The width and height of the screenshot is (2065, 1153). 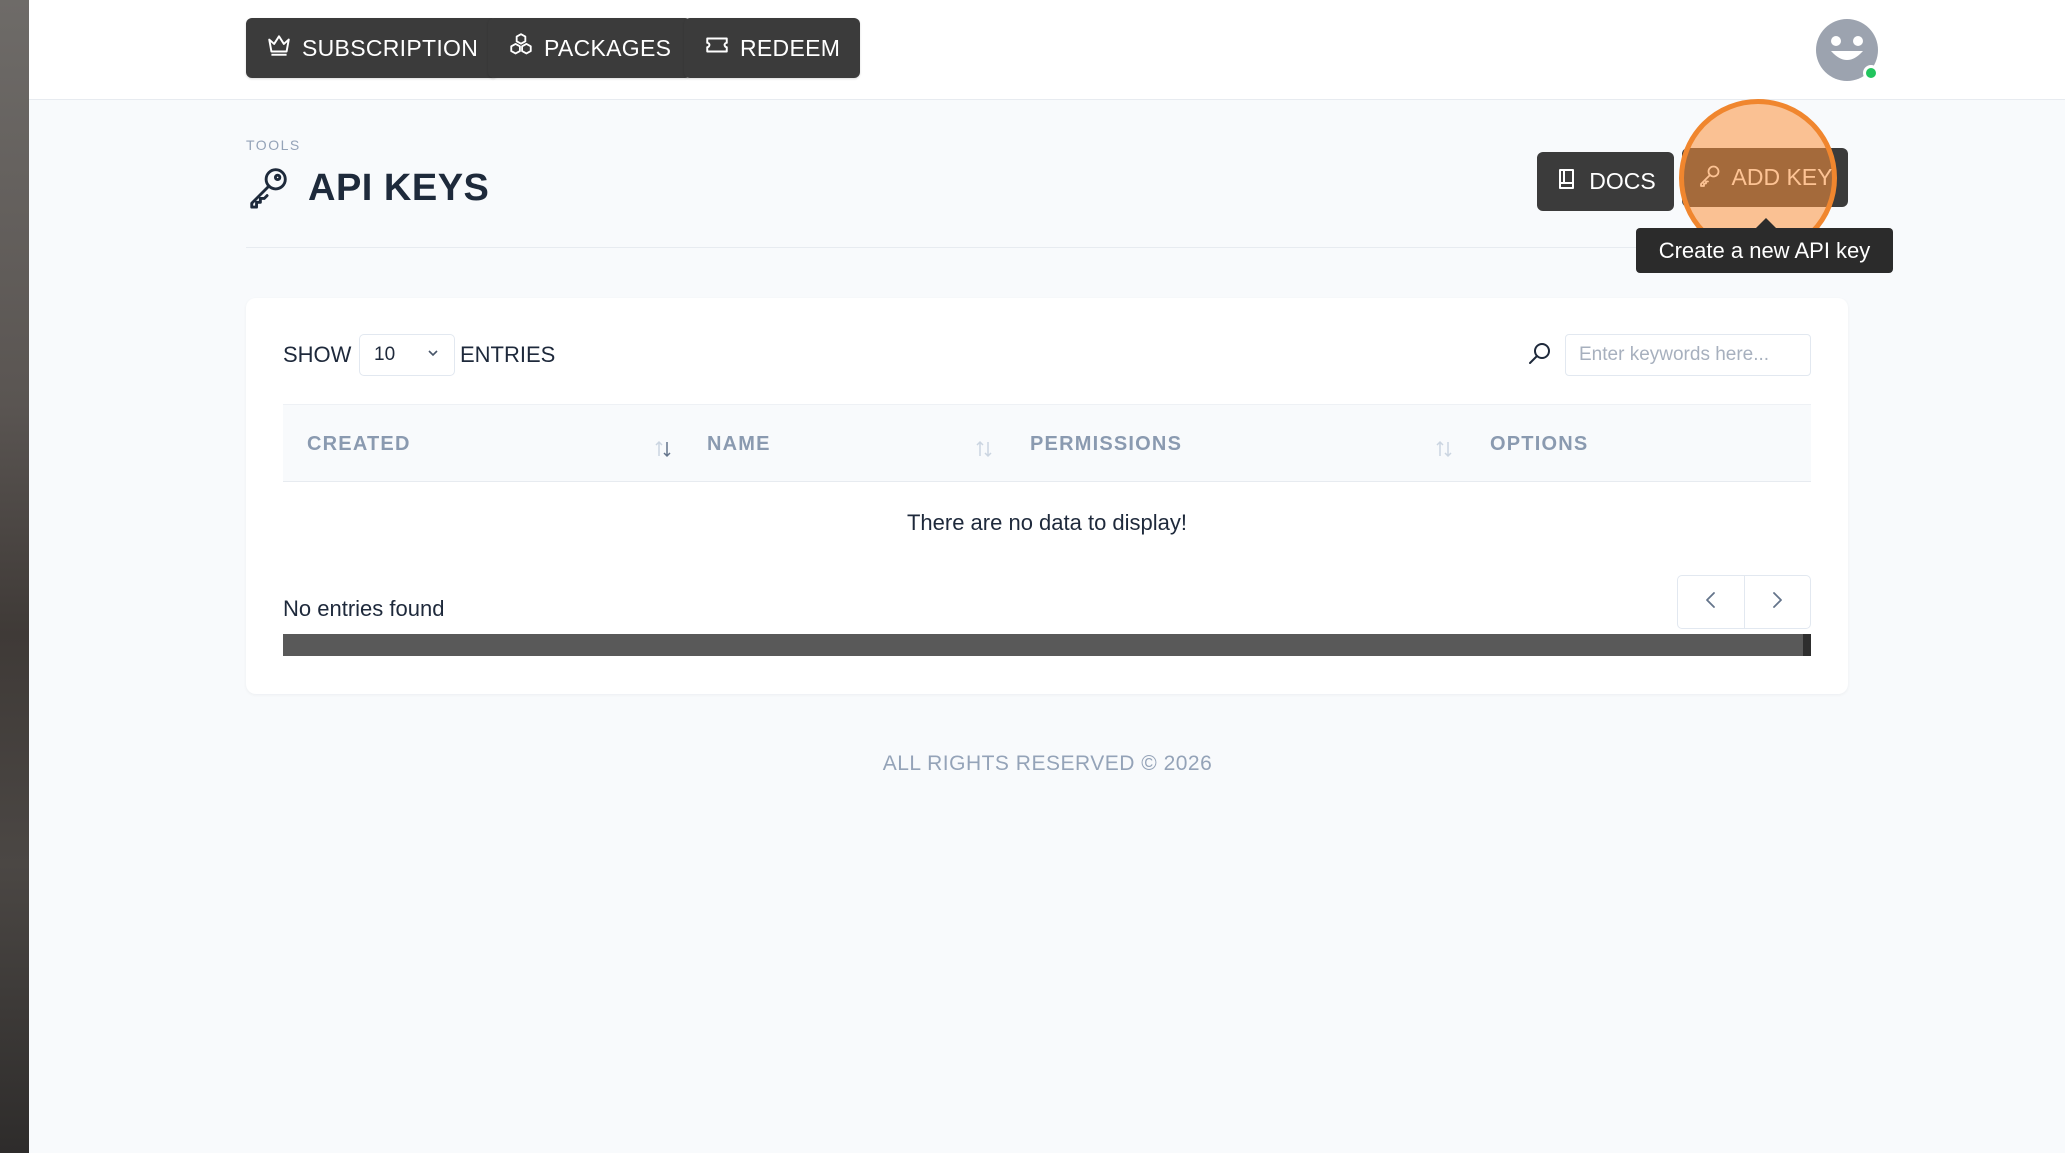 I want to click on add-key-button: ADD KEY, so click(x=1765, y=177).